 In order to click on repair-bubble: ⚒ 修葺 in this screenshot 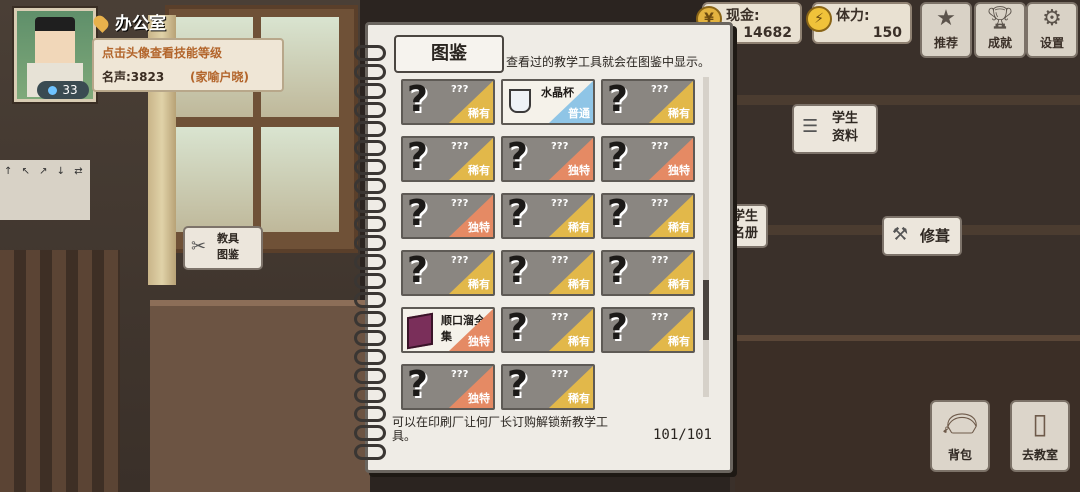, I will do `click(922, 236)`.